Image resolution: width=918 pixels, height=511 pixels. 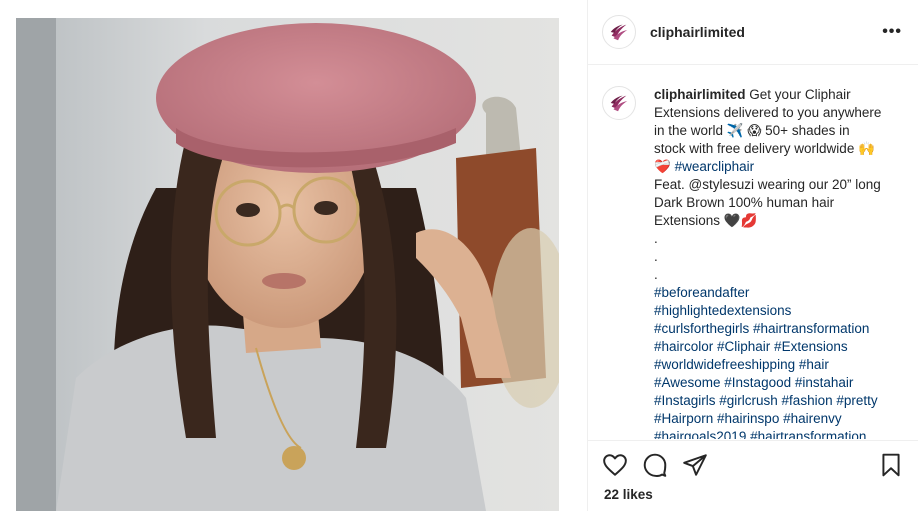 What do you see at coordinates (697, 32) in the screenshot?
I see `post-username: cliphairlimited` at bounding box center [697, 32].